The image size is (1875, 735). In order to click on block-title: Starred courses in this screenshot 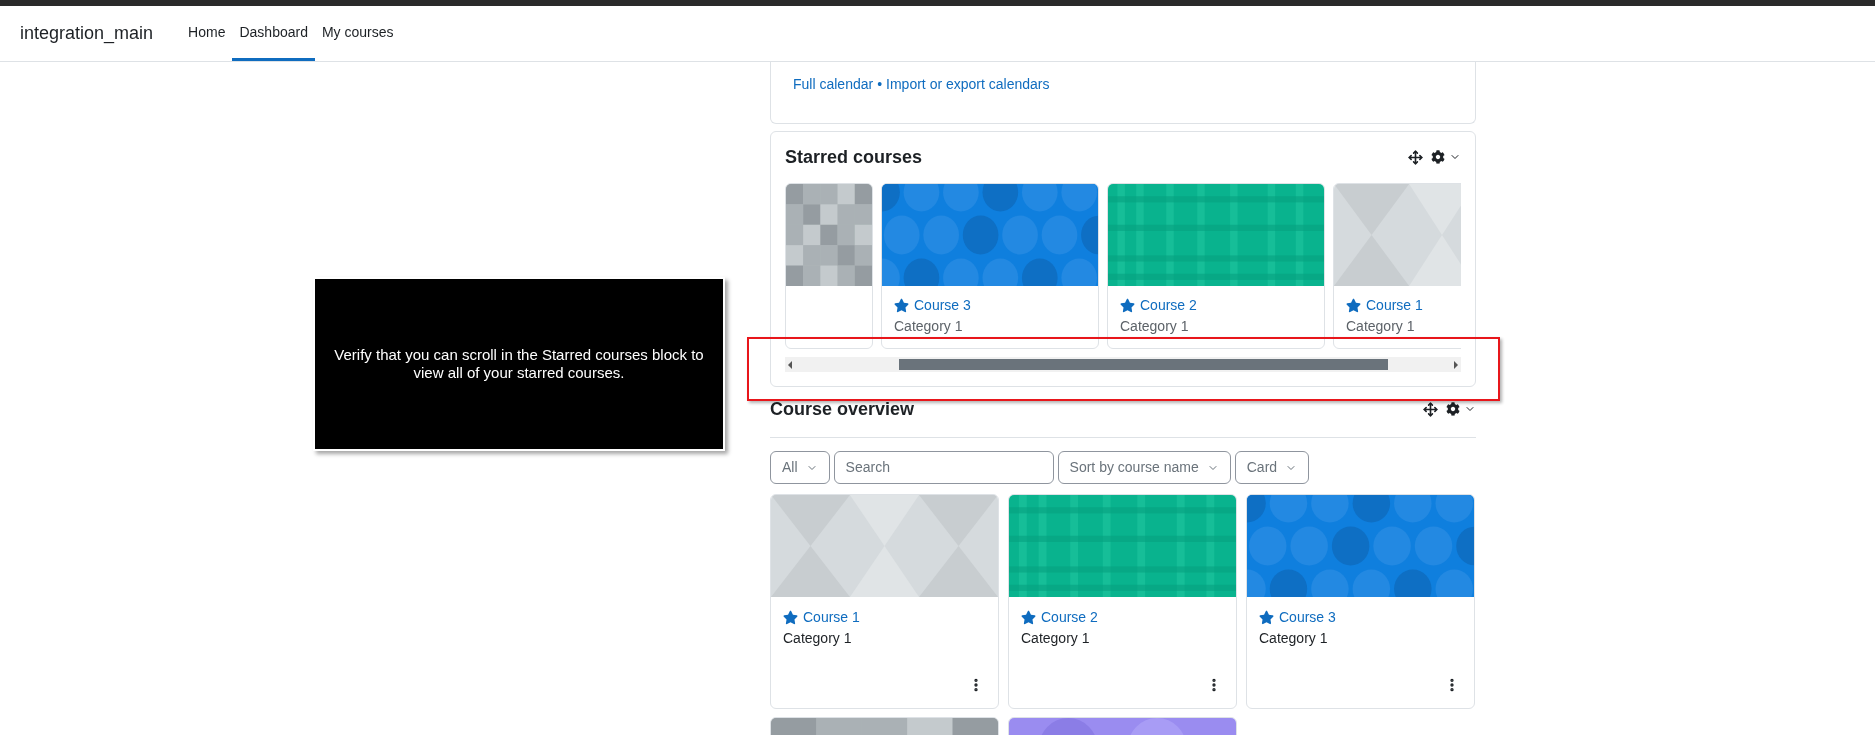, I will do `click(854, 157)`.